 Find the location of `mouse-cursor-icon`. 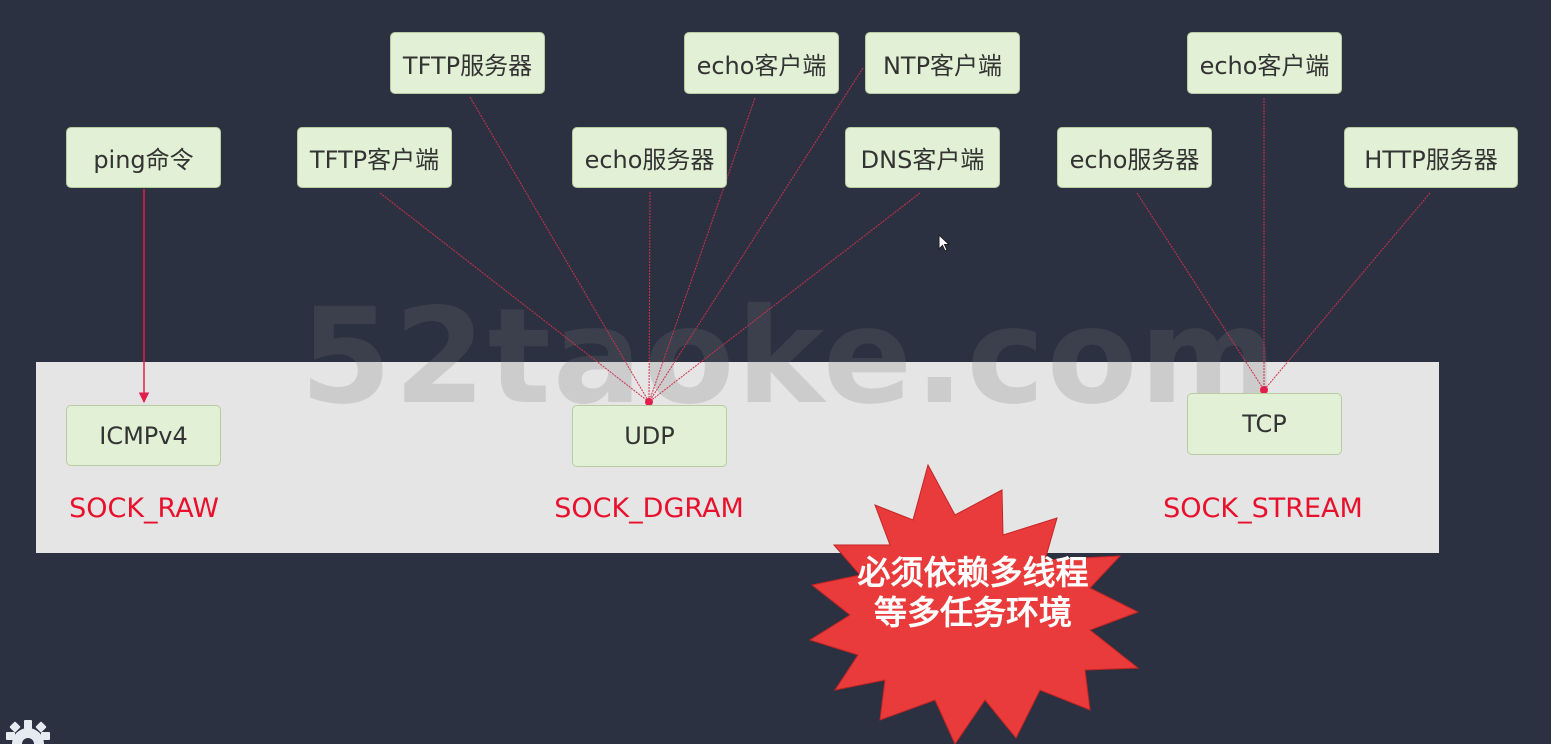

mouse-cursor-icon is located at coordinates (944, 243).